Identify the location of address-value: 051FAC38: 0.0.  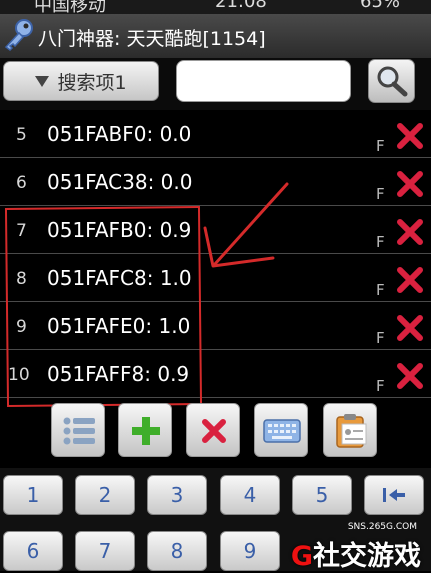
(120, 182).